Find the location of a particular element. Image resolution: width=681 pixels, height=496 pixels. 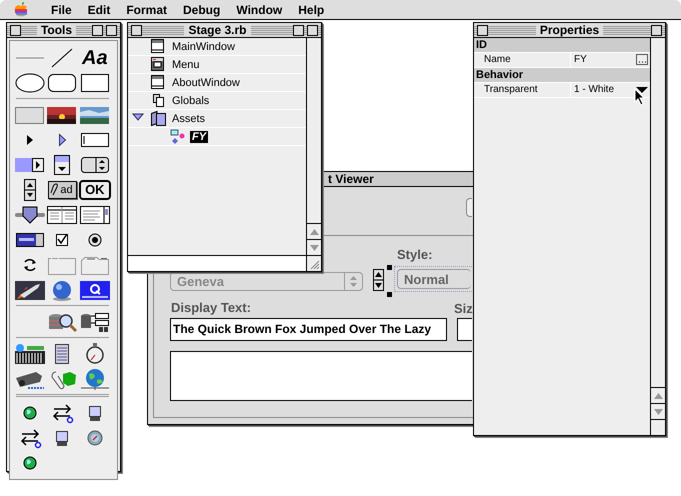

scrolling-list-icon is located at coordinates (94, 215).